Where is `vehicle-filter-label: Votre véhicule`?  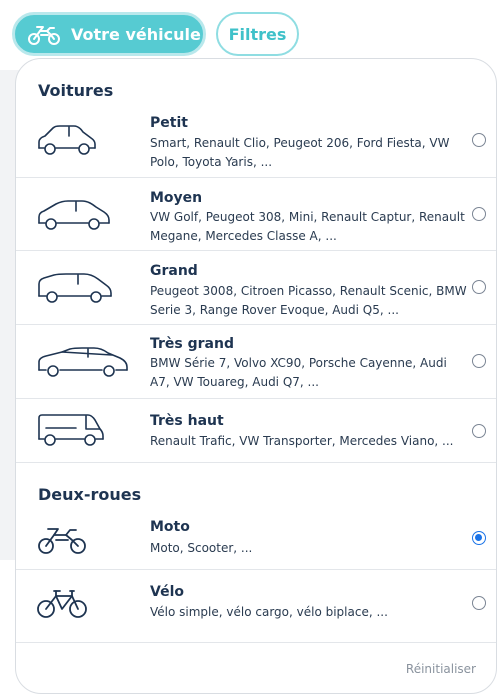 vehicle-filter-label: Votre véhicule is located at coordinates (136, 34).